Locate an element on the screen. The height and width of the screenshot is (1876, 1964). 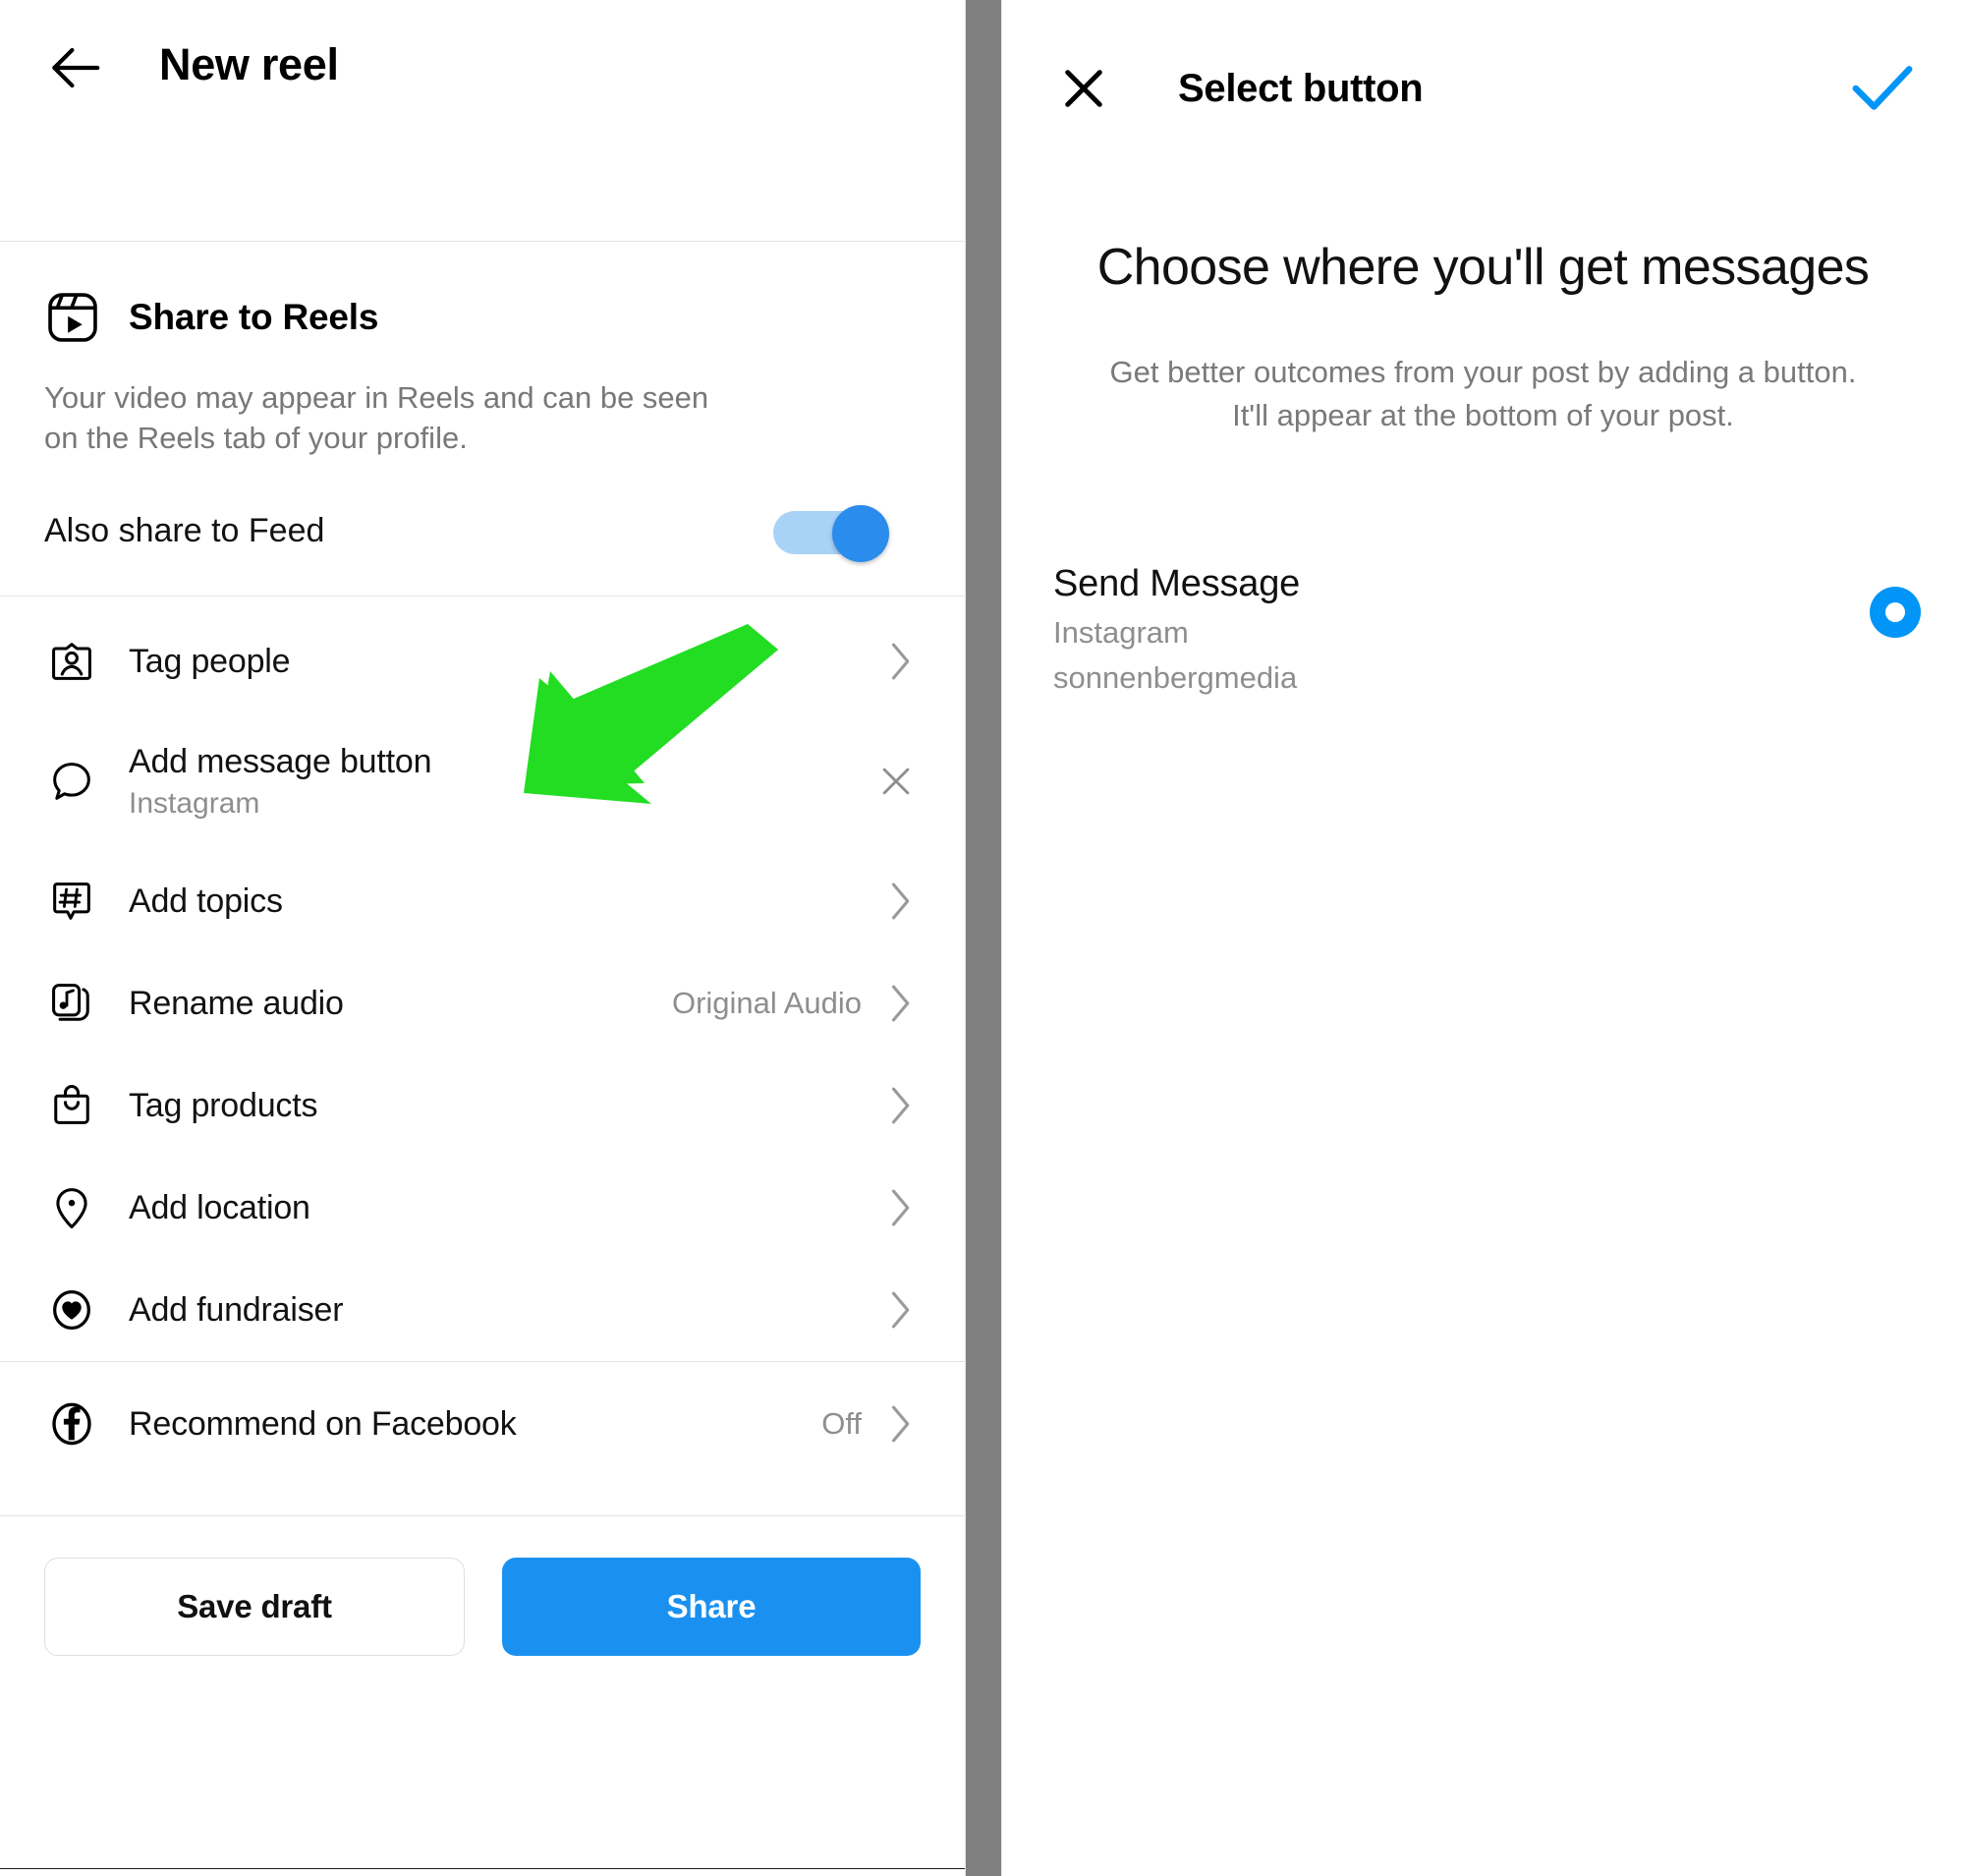
menu-item-text: Add fundraiser is located at coordinates (508, 1310).